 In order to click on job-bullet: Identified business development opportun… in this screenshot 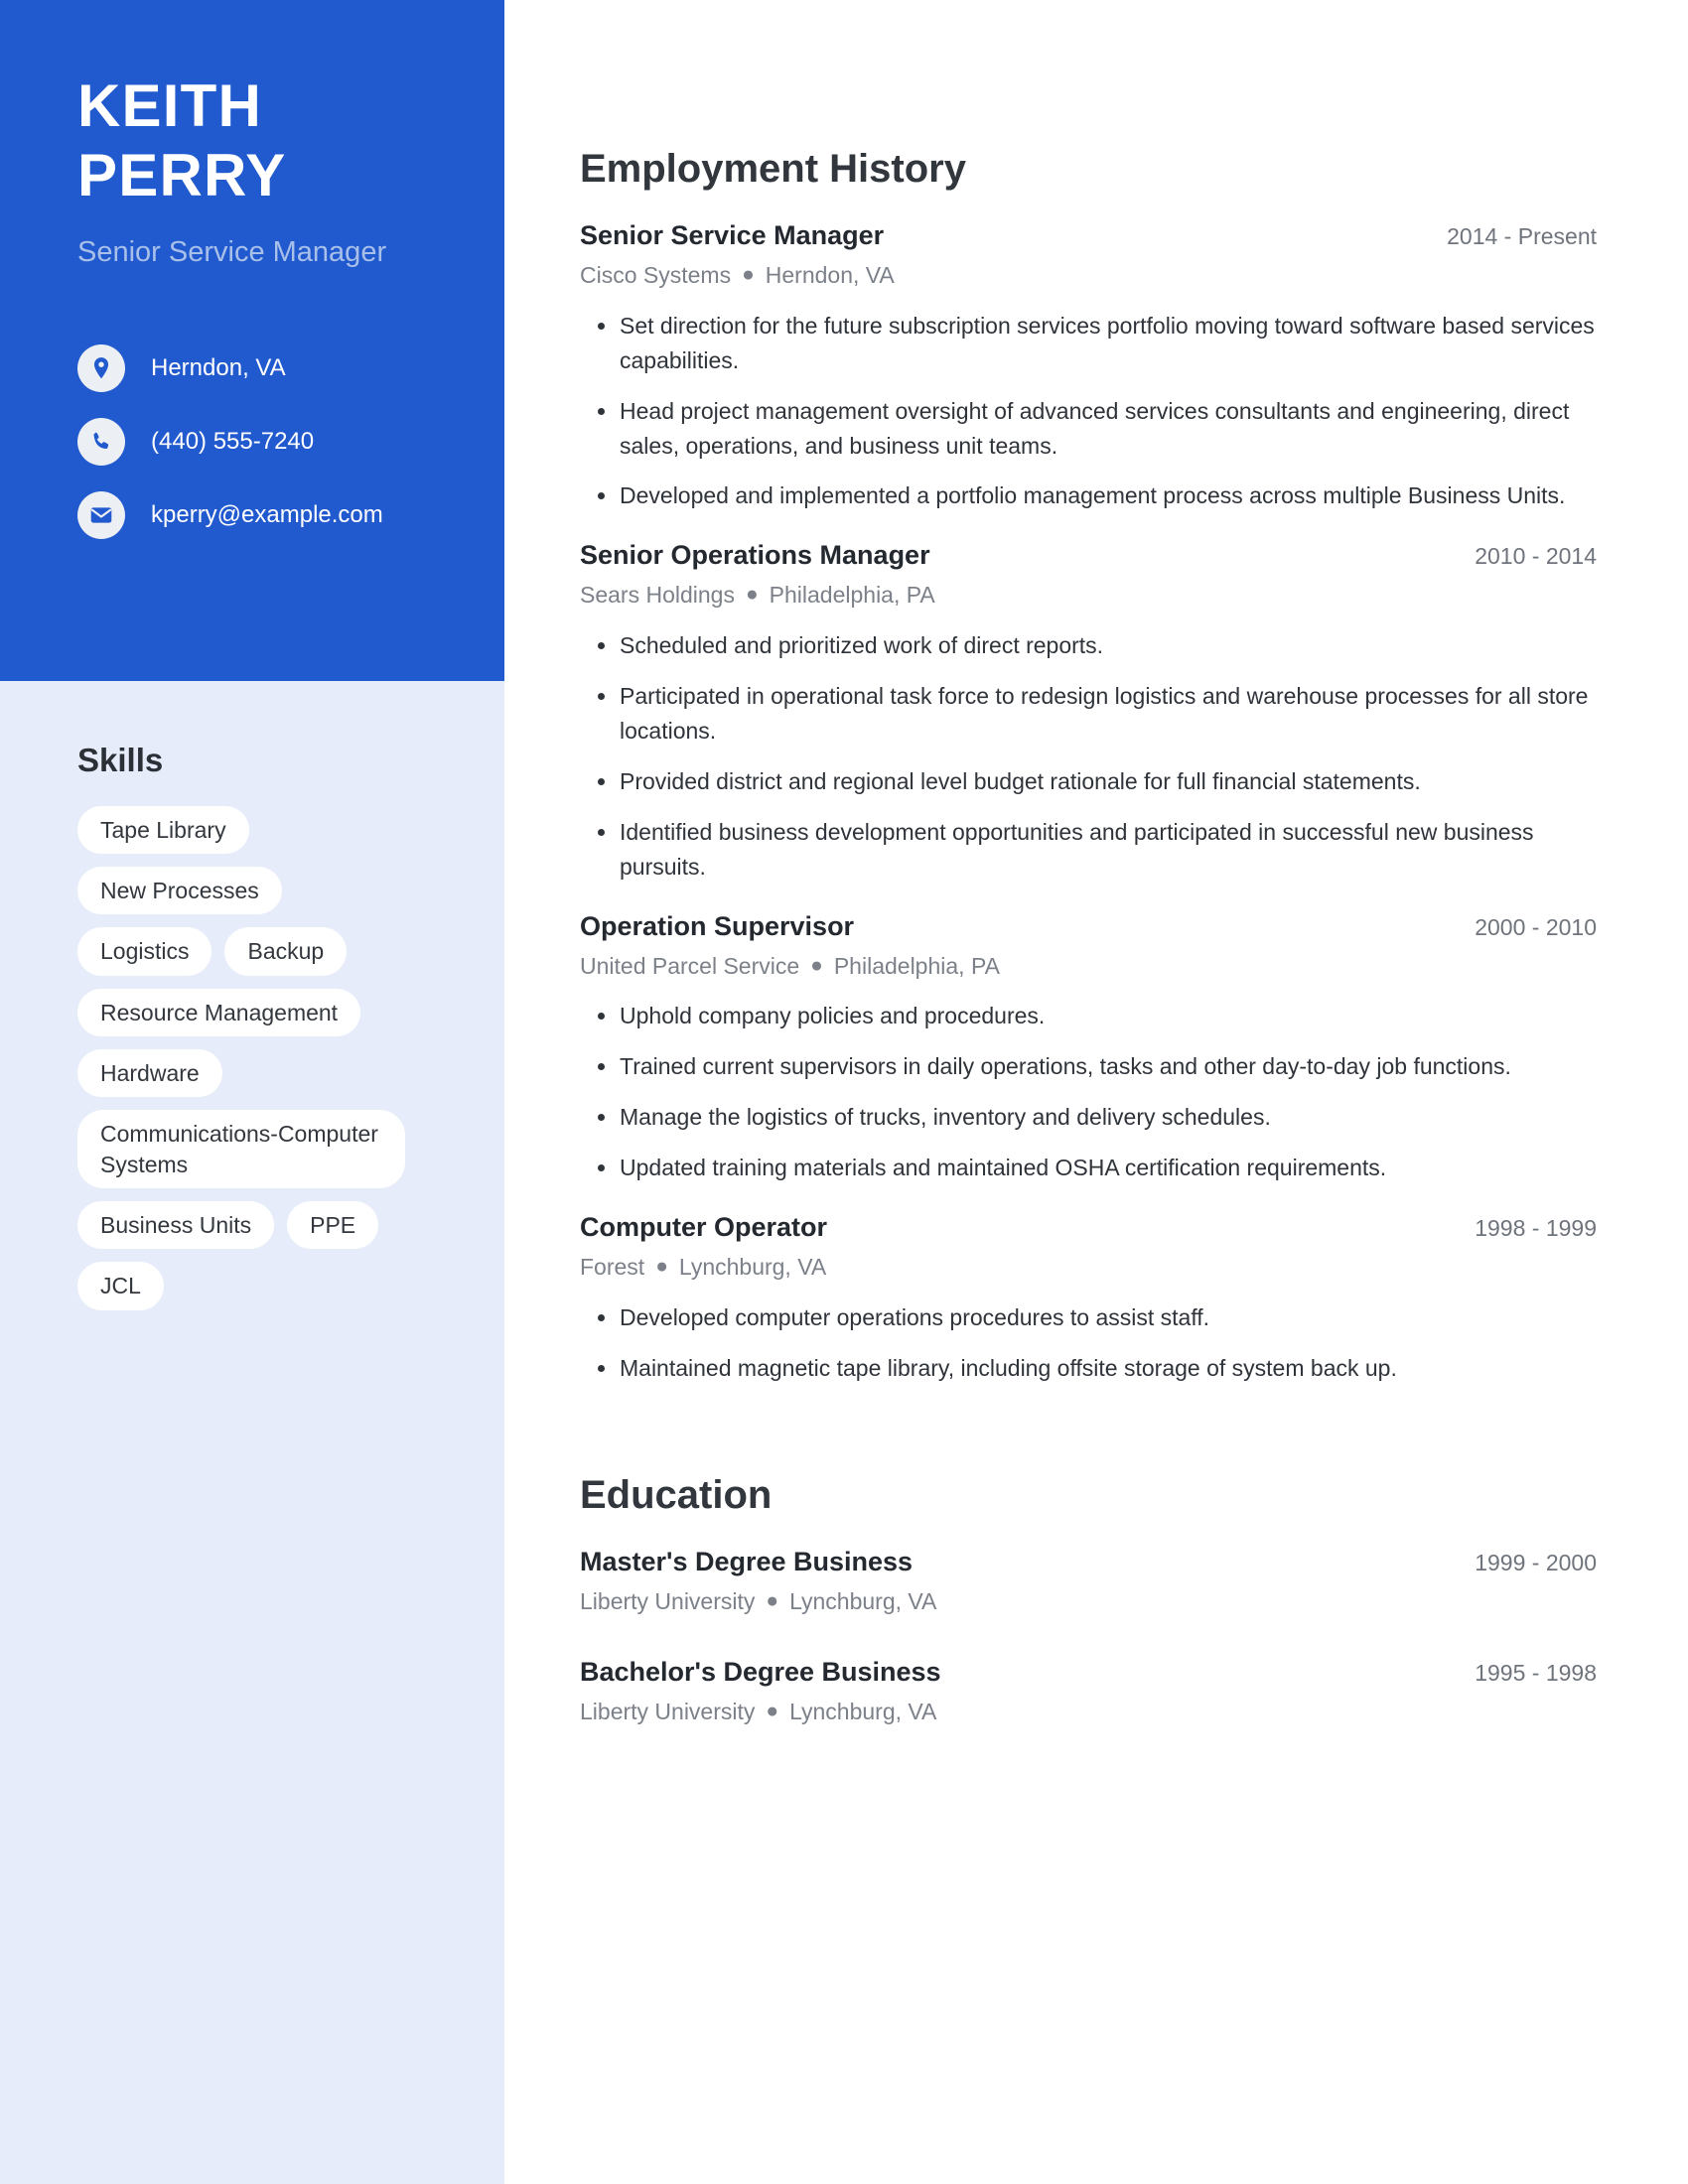, I will do `click(1088, 850)`.